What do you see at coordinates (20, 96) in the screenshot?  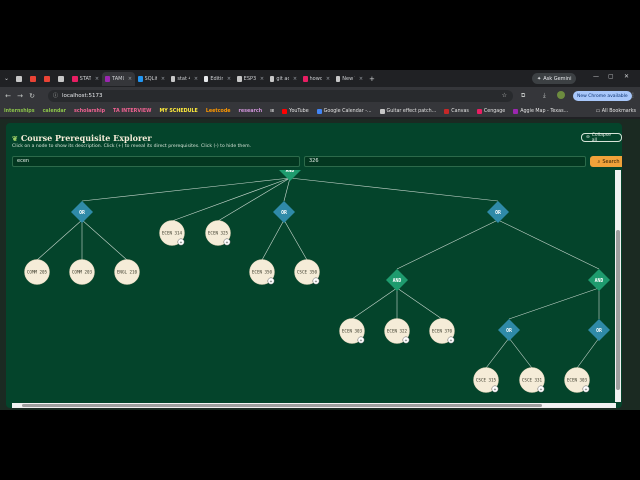 I see `forward-icon: →` at bounding box center [20, 96].